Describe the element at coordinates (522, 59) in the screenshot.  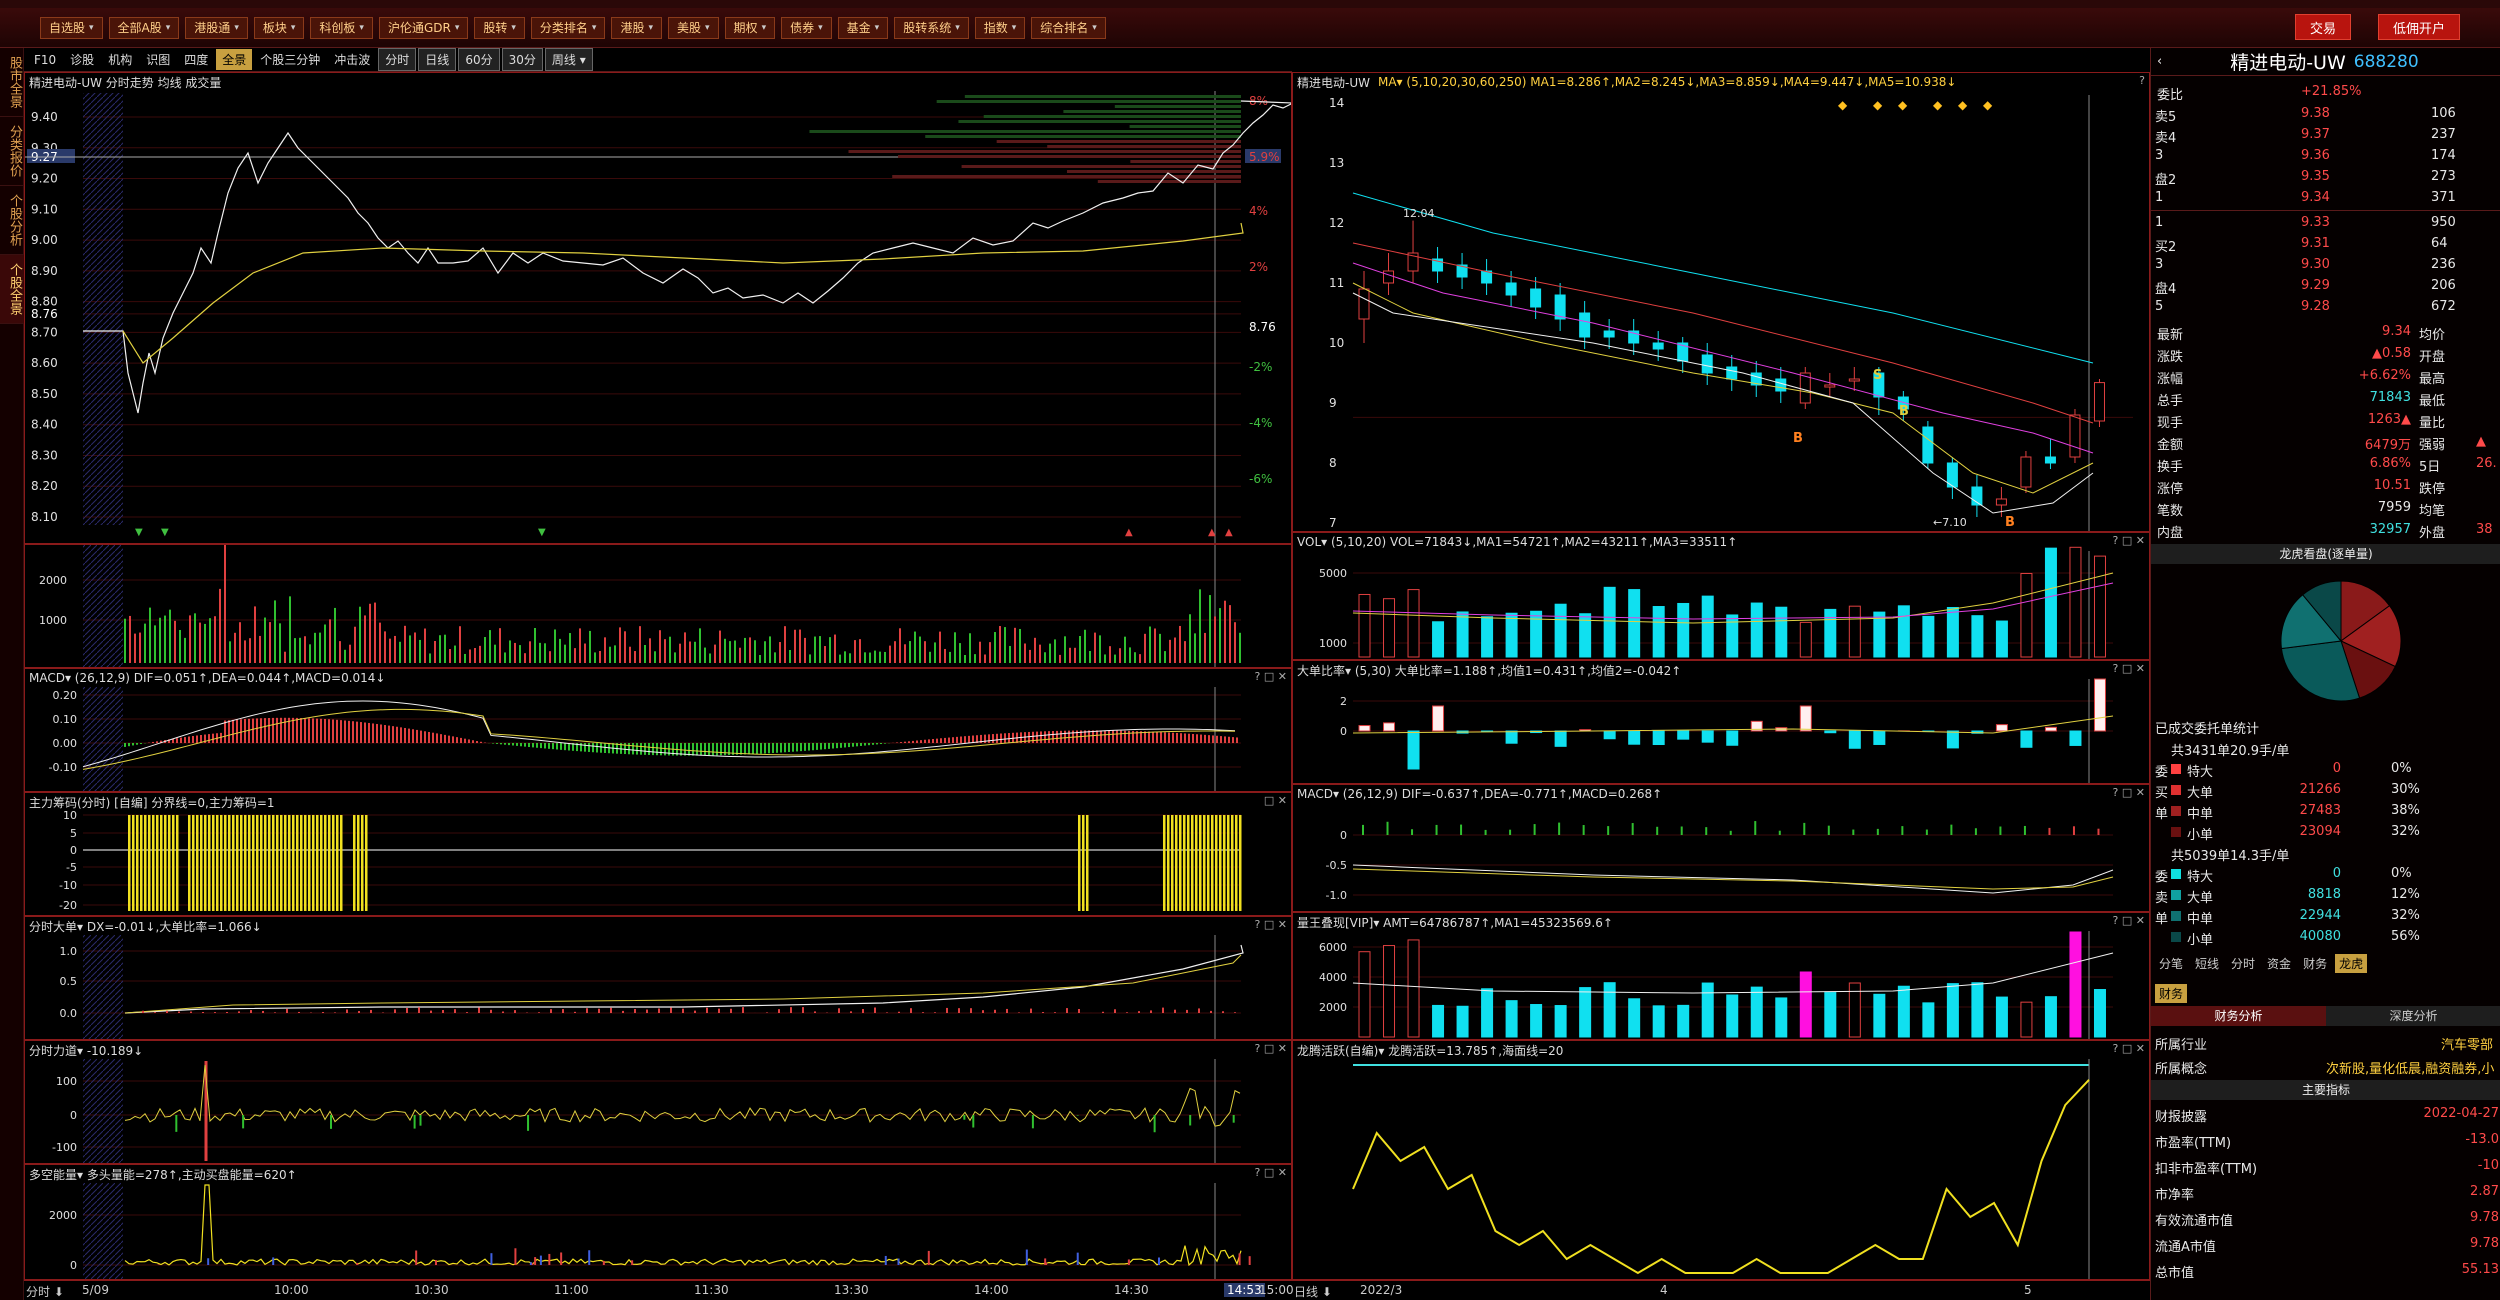
I see `chart-tab: 30分` at that location.